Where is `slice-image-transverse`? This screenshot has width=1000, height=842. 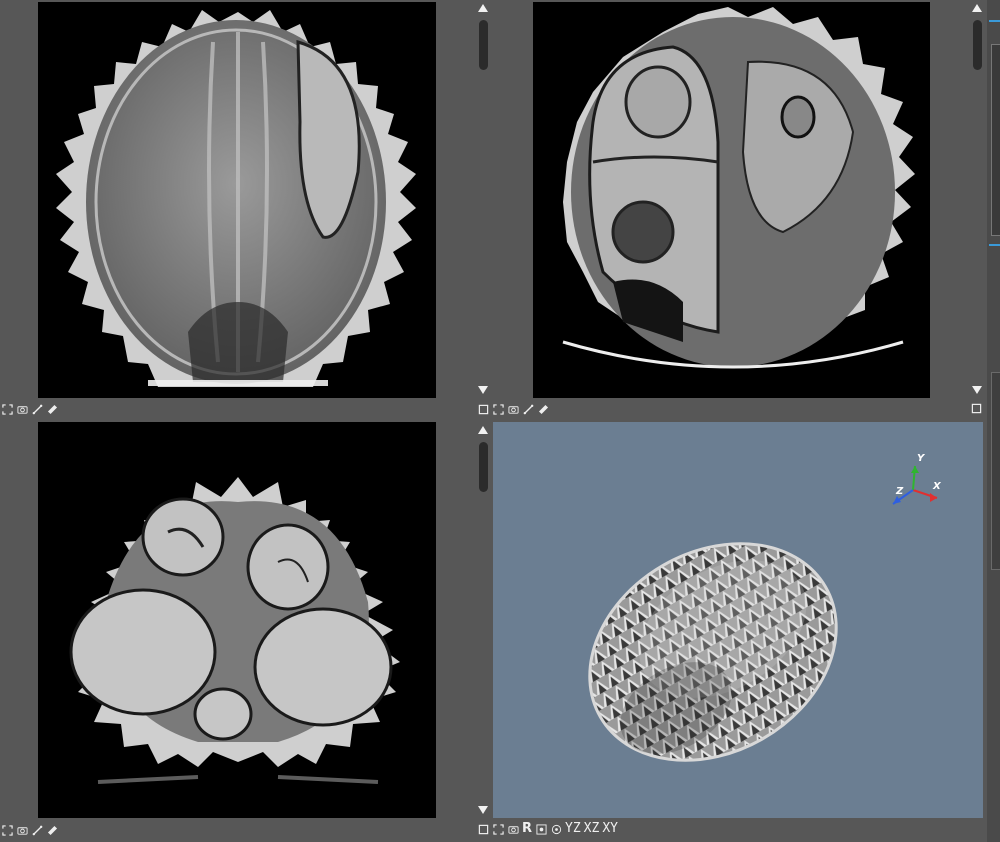
slice-image-transverse is located at coordinates (234, 630).